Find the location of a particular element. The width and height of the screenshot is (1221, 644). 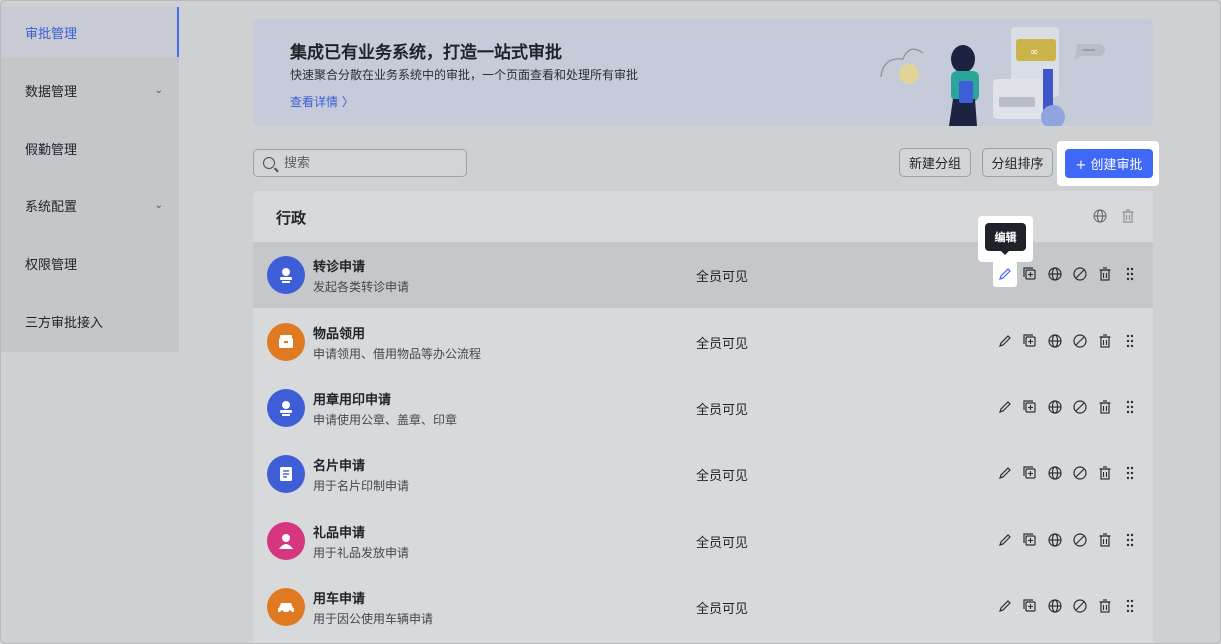

card-icon is located at coordinates (286, 474).